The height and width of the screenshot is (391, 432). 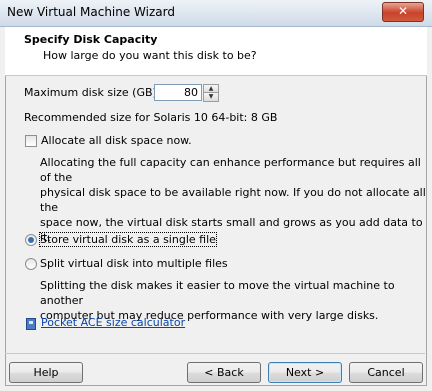 I want to click on single-file-radio, so click(x=31, y=240).